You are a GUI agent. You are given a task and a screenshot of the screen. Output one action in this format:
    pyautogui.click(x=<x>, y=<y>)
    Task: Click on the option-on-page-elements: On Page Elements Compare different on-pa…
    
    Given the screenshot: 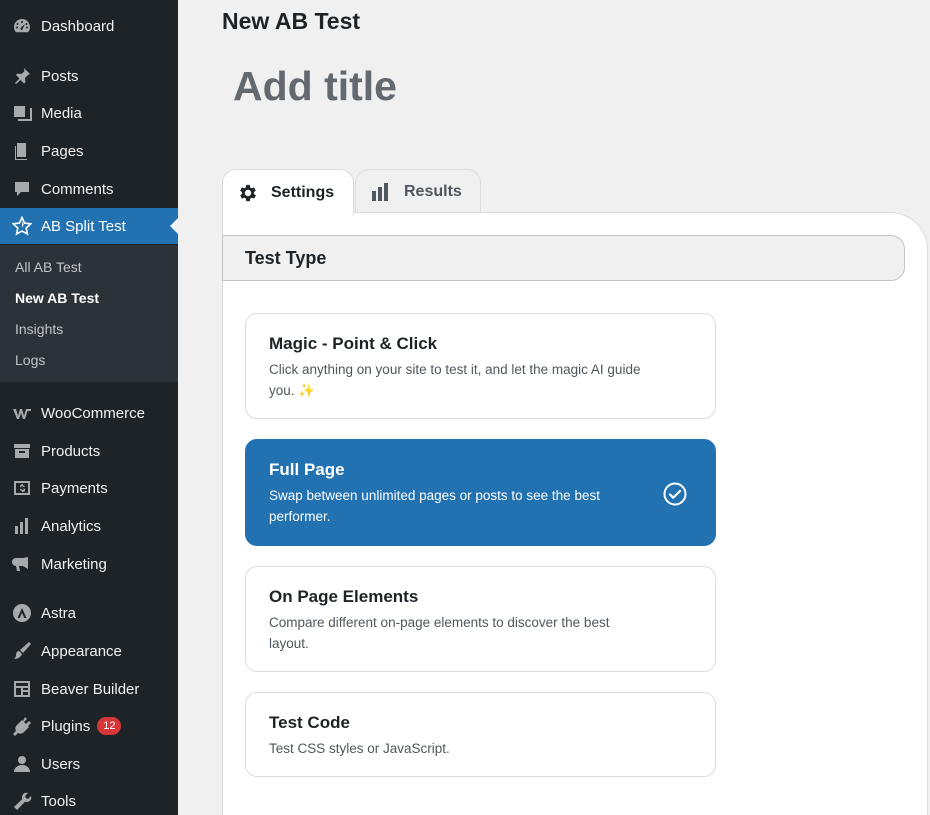 What is the action you would take?
    pyautogui.click(x=480, y=619)
    